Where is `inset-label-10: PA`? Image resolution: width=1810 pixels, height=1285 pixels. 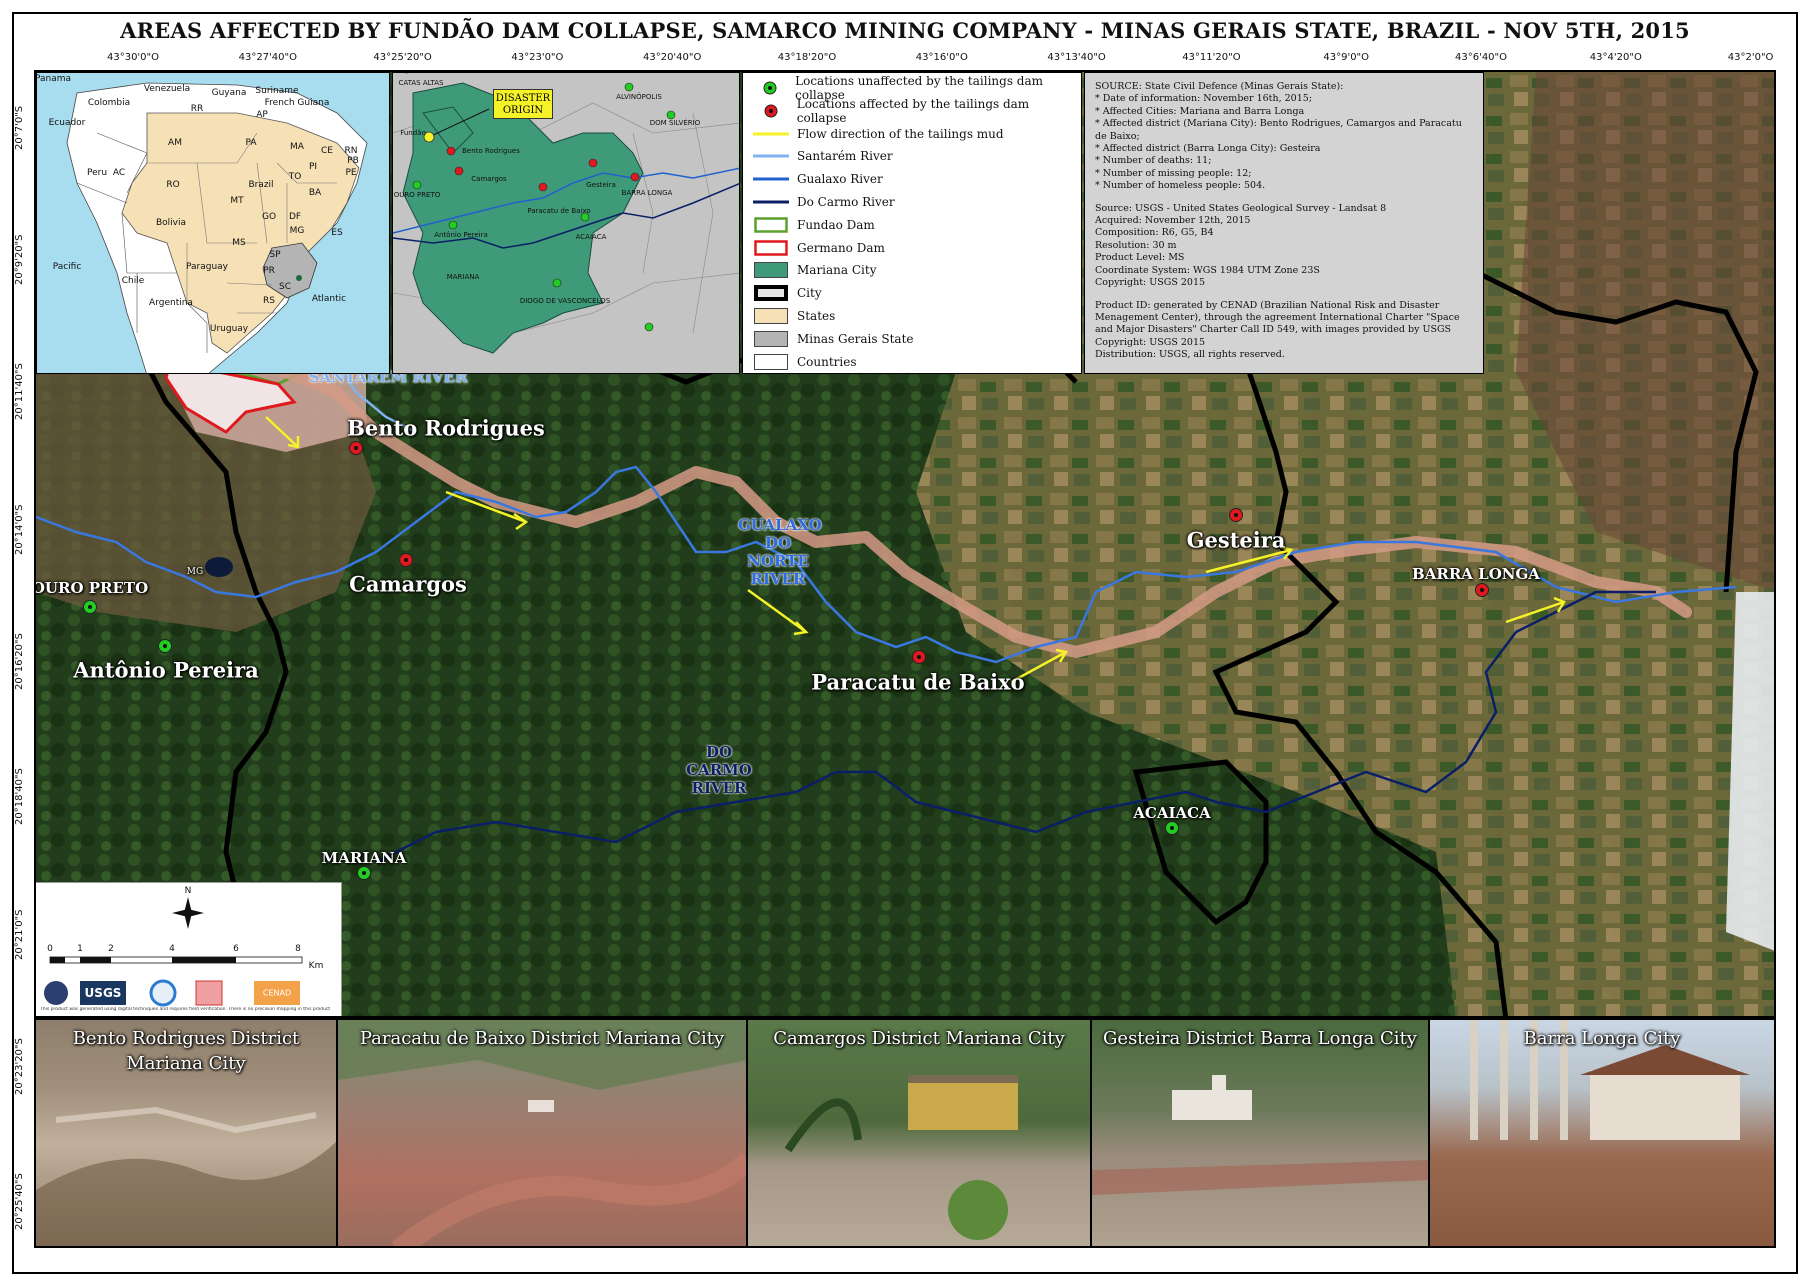
inset-label-10: PA is located at coordinates (251, 143).